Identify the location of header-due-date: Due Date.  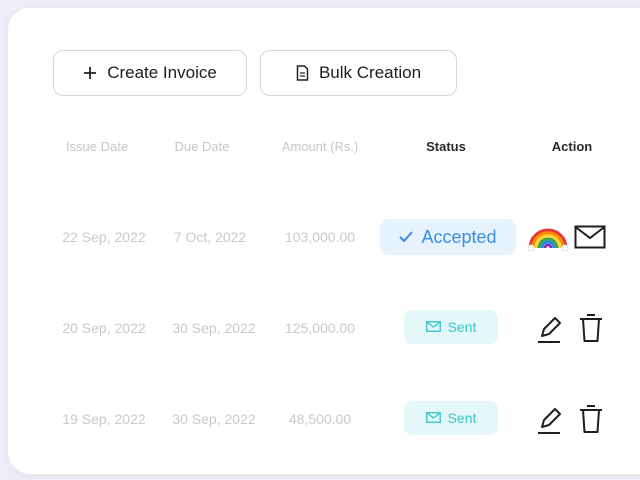
(202, 146).